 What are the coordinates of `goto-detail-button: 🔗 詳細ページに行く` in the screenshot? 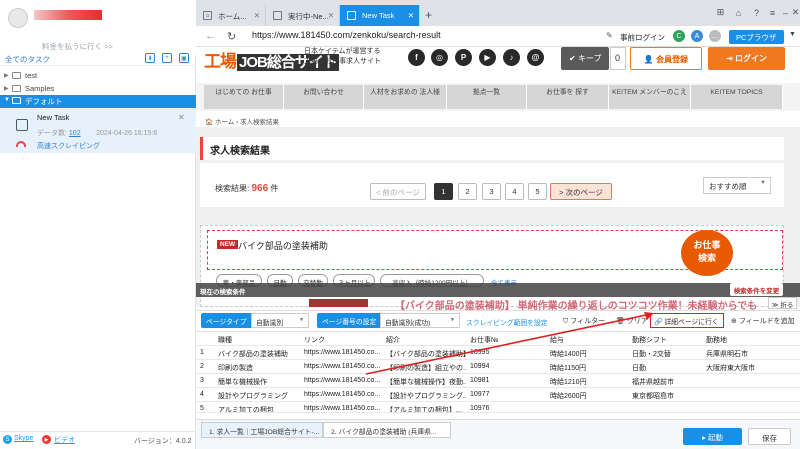 It's located at (687, 320).